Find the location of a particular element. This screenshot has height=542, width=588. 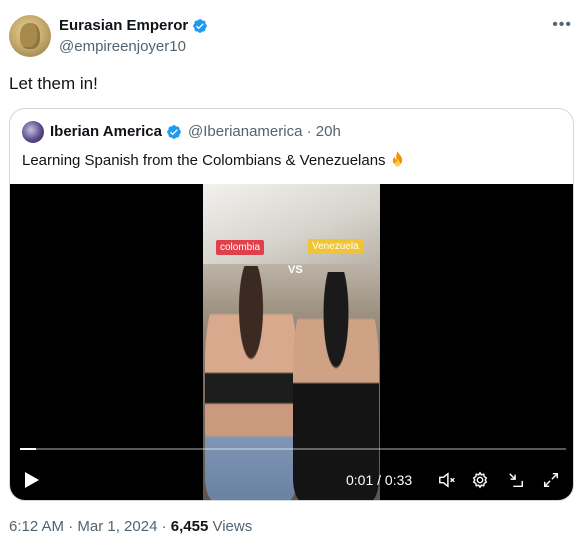

video-progress-bar is located at coordinates (293, 449).